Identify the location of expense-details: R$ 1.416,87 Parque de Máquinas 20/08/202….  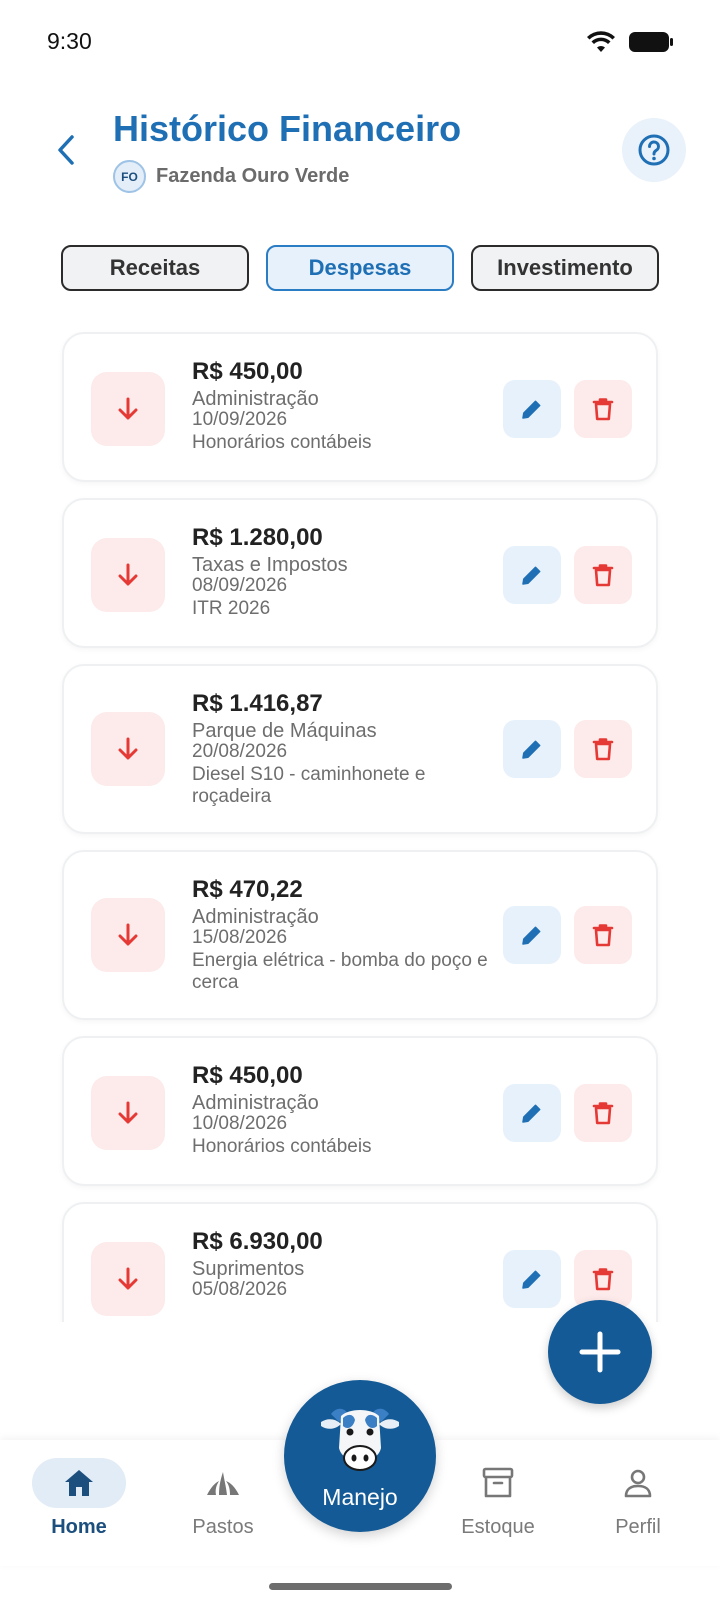
(342, 748).